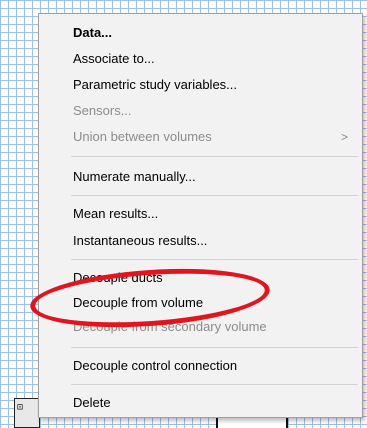 The height and width of the screenshot is (428, 367). Describe the element at coordinates (200, 366) in the screenshot. I see `menu-item-decouple-control-connection: Decouple control connection` at that location.